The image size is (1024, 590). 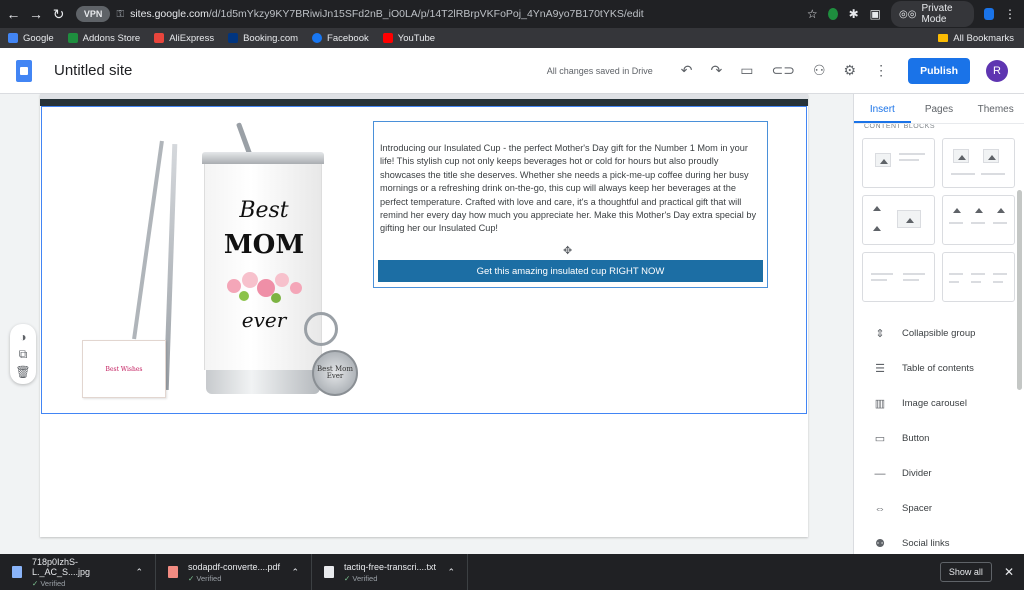 What do you see at coordinates (192, 38) in the screenshot?
I see `bookmark-label: AliExpress` at bounding box center [192, 38].